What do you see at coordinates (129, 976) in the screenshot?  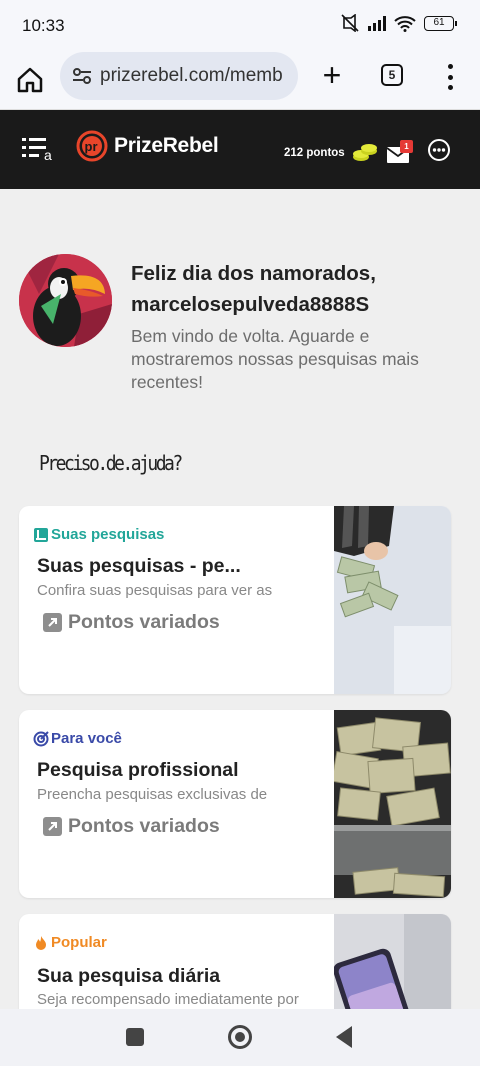 I see `card-title: Sua pesquisa diária` at bounding box center [129, 976].